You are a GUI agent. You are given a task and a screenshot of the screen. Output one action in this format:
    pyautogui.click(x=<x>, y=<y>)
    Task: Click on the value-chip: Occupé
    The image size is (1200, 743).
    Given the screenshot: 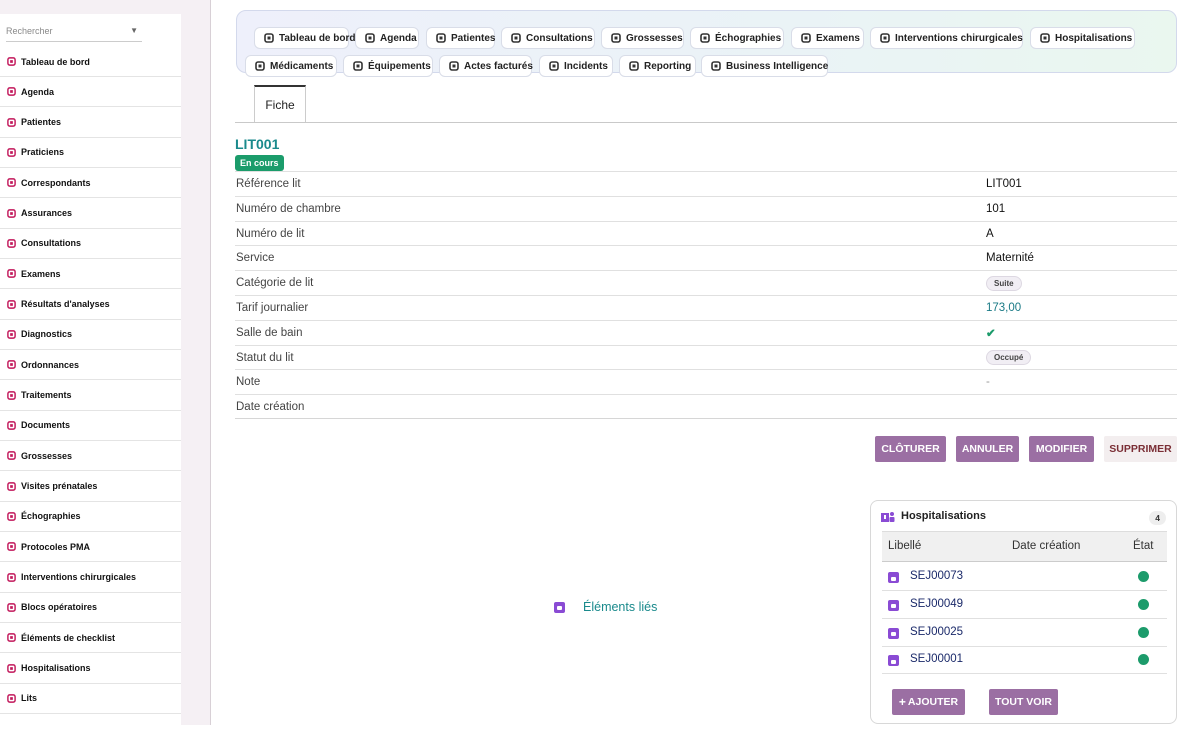 What is the action you would take?
    pyautogui.click(x=1009, y=358)
    